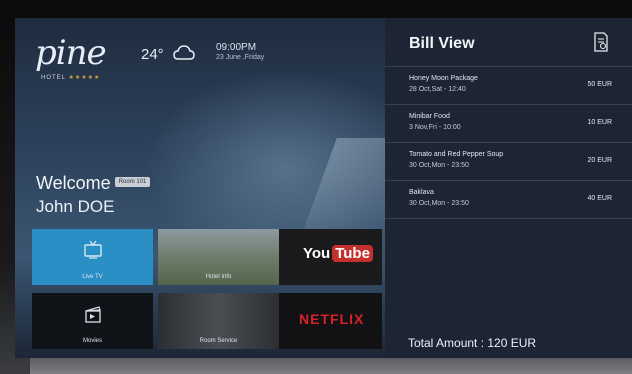  I want to click on weather-widget: 24°, so click(168, 54).